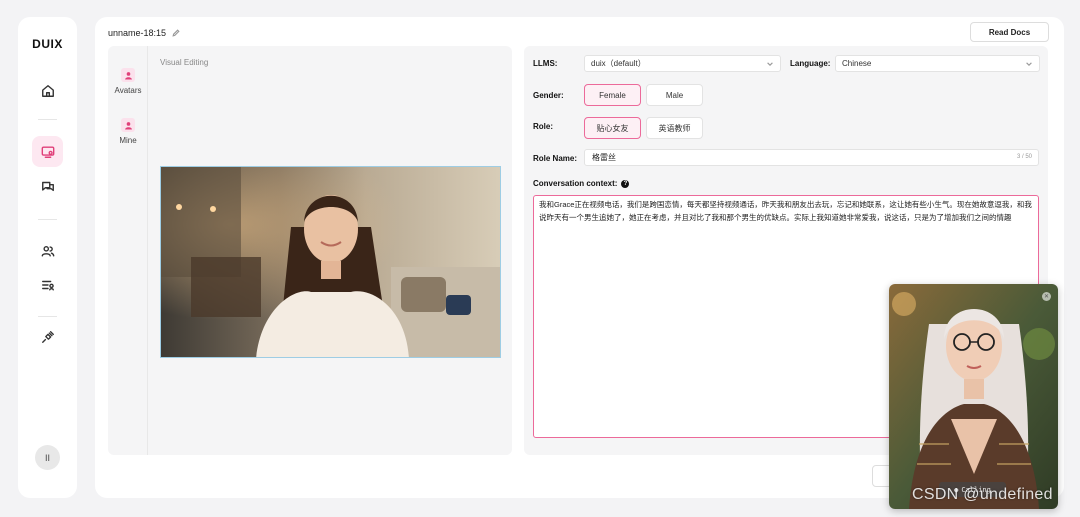 This screenshot has width=1080, height=517. I want to click on language-label: Language:, so click(810, 63).